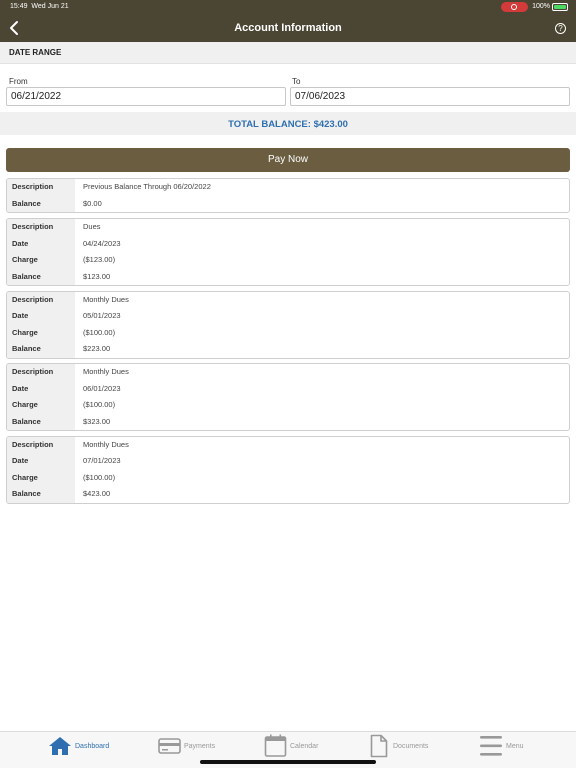  I want to click on date-range-header: DATE RANGE, so click(288, 53).